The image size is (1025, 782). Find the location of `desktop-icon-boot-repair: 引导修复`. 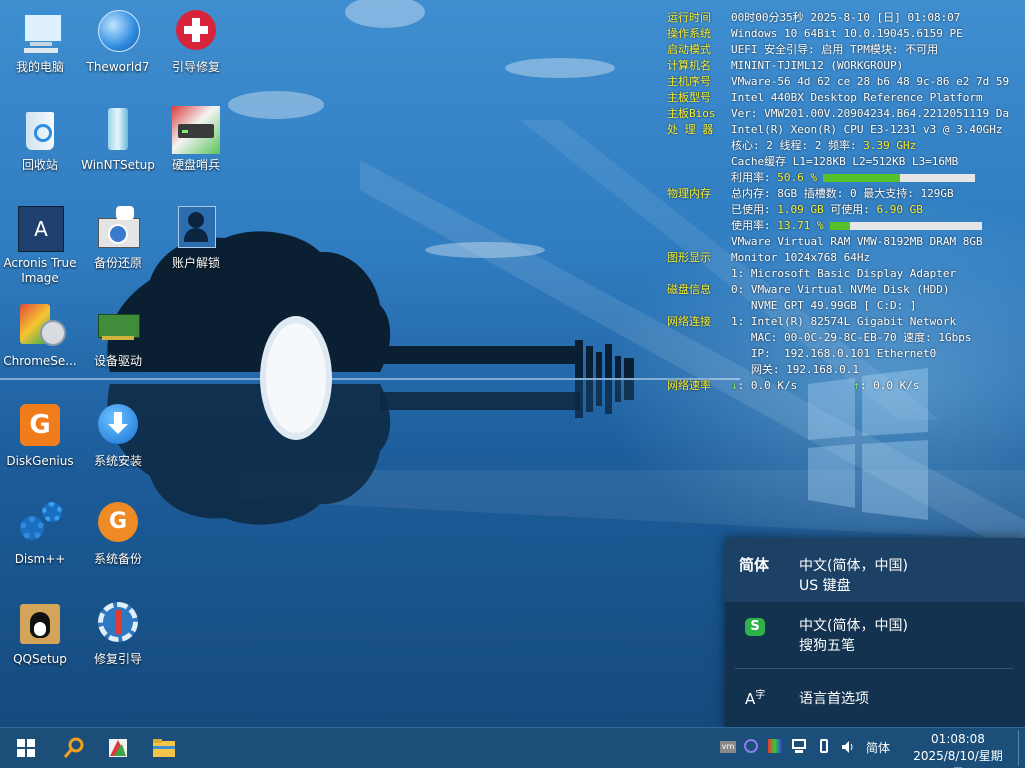

desktop-icon-boot-repair: 引导修复 is located at coordinates (196, 41).